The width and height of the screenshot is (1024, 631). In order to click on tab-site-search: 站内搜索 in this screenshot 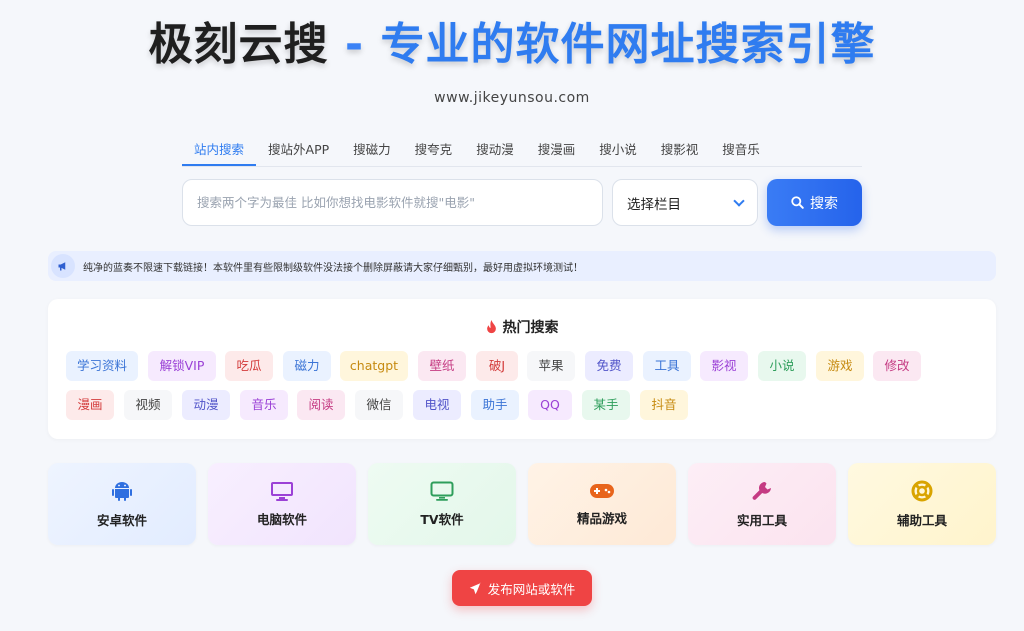, I will do `click(219, 150)`.